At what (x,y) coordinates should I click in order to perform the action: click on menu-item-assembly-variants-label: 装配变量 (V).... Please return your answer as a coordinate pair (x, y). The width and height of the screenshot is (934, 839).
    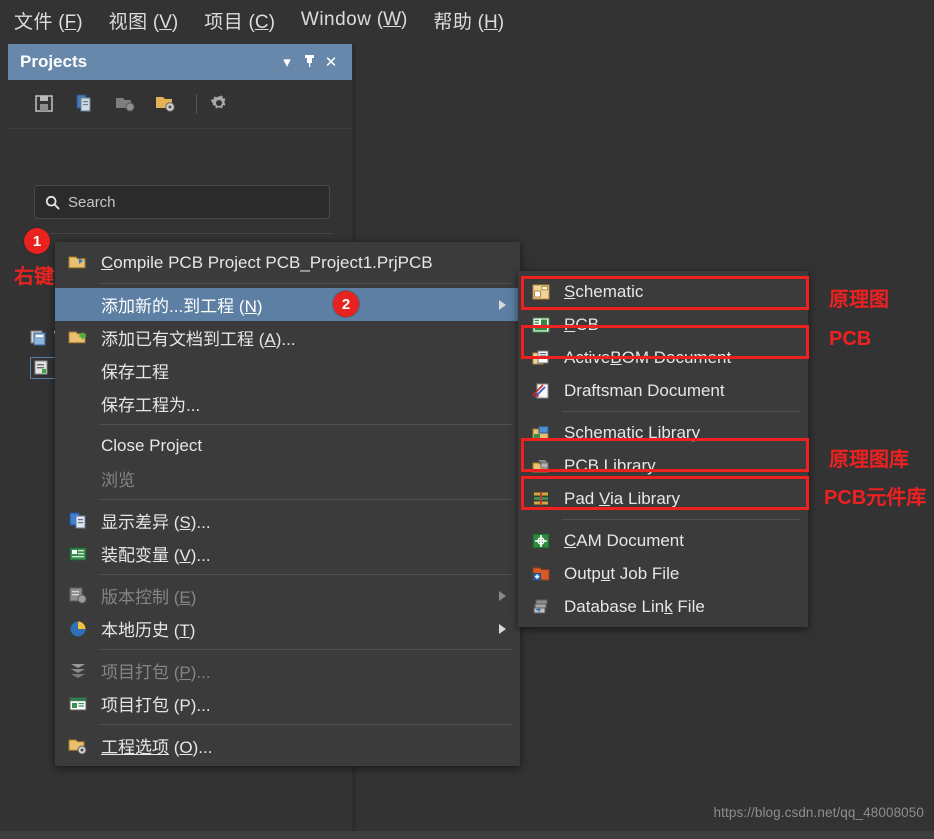
    Looking at the image, I should click on (156, 555).